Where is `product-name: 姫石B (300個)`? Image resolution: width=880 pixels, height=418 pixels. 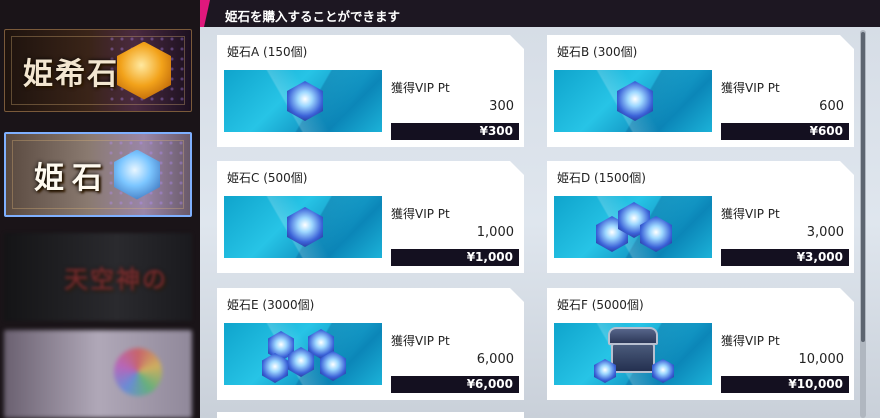 product-name: 姫石B (300個) is located at coordinates (597, 52).